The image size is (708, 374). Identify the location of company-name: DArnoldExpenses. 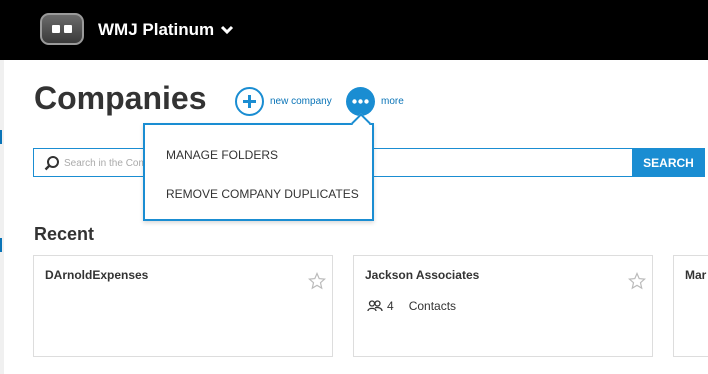
(97, 275).